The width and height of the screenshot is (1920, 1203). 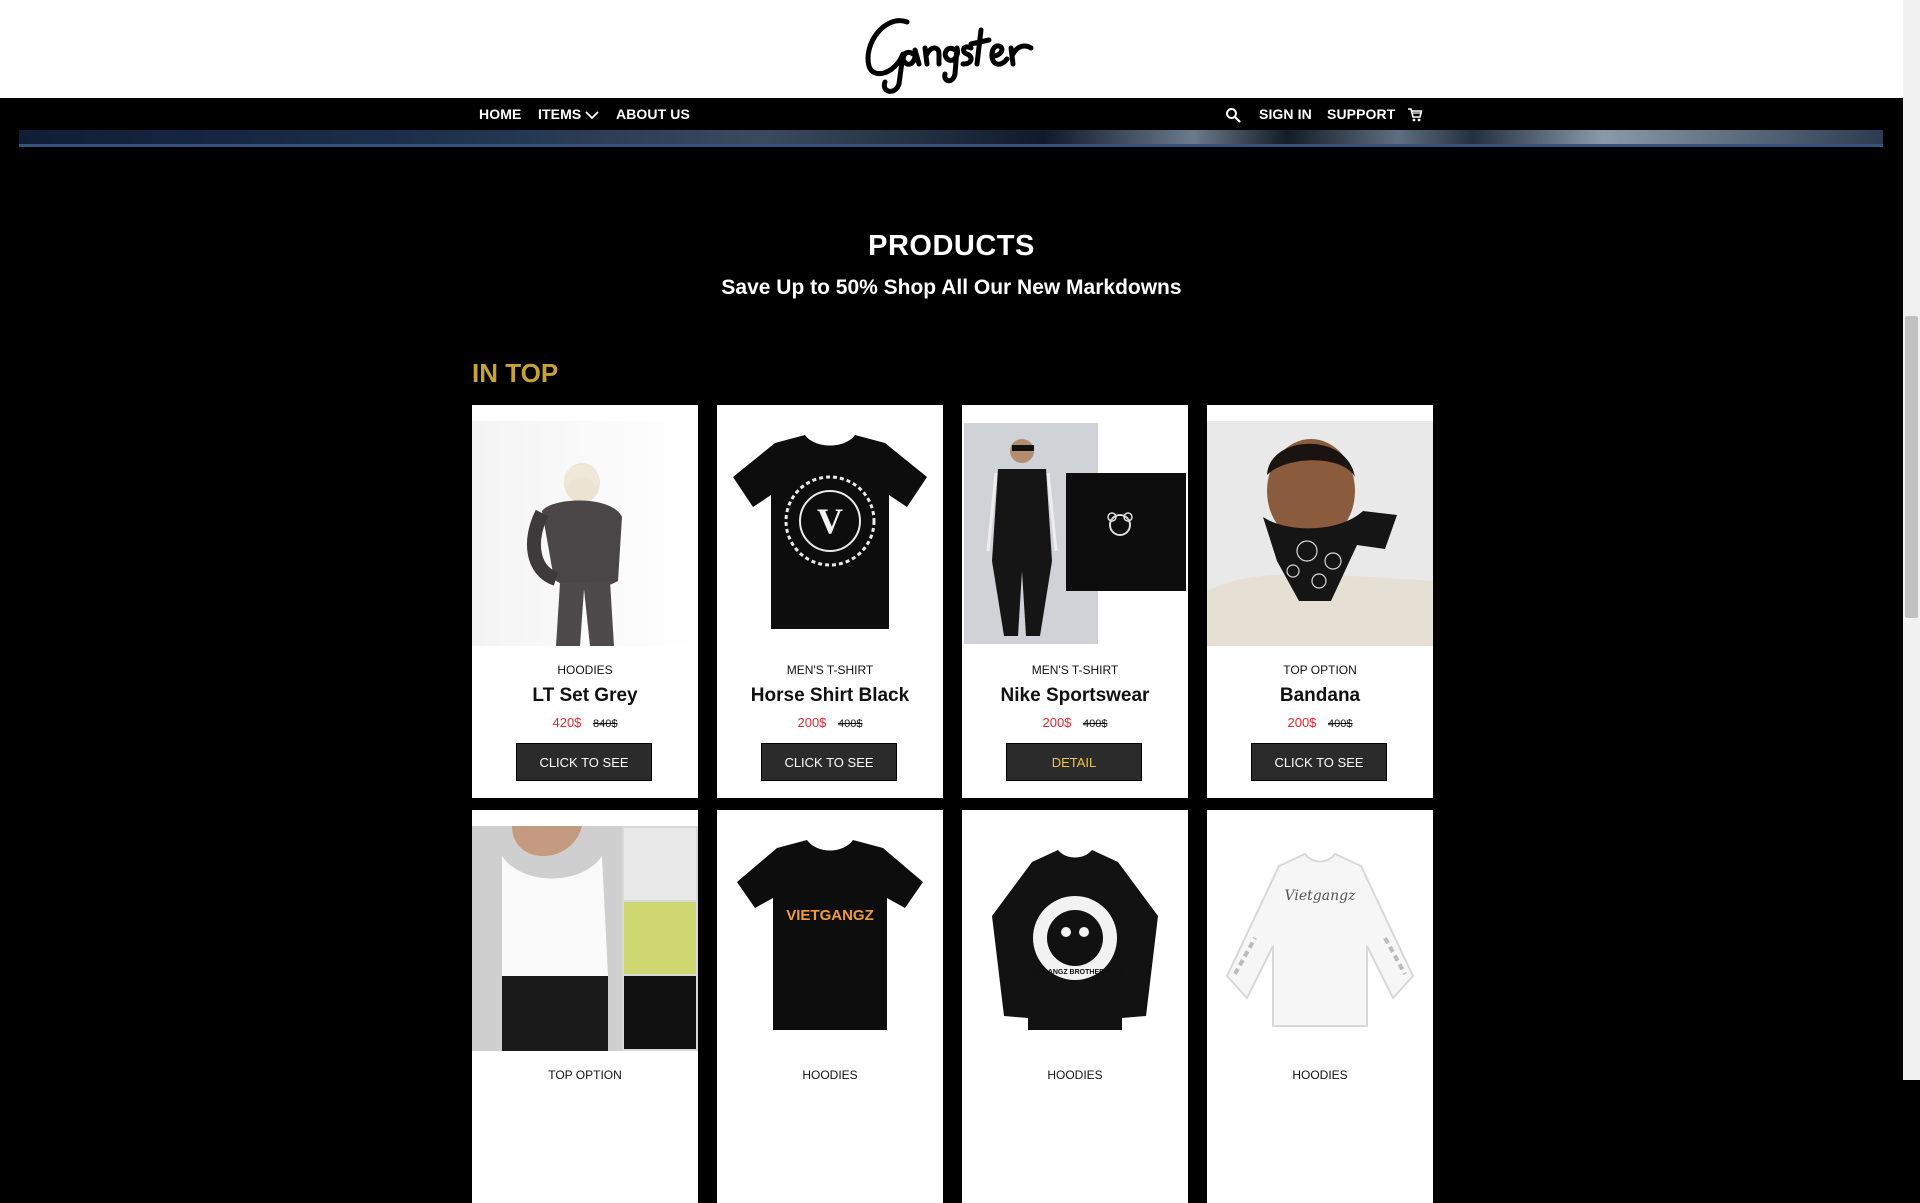 I want to click on svg-text: V, so click(x=830, y=521).